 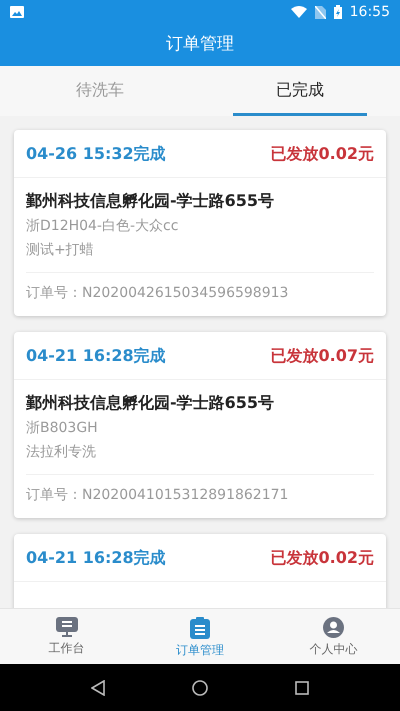 What do you see at coordinates (61, 452) in the screenshot?
I see `service-name: 法拉利专洗` at bounding box center [61, 452].